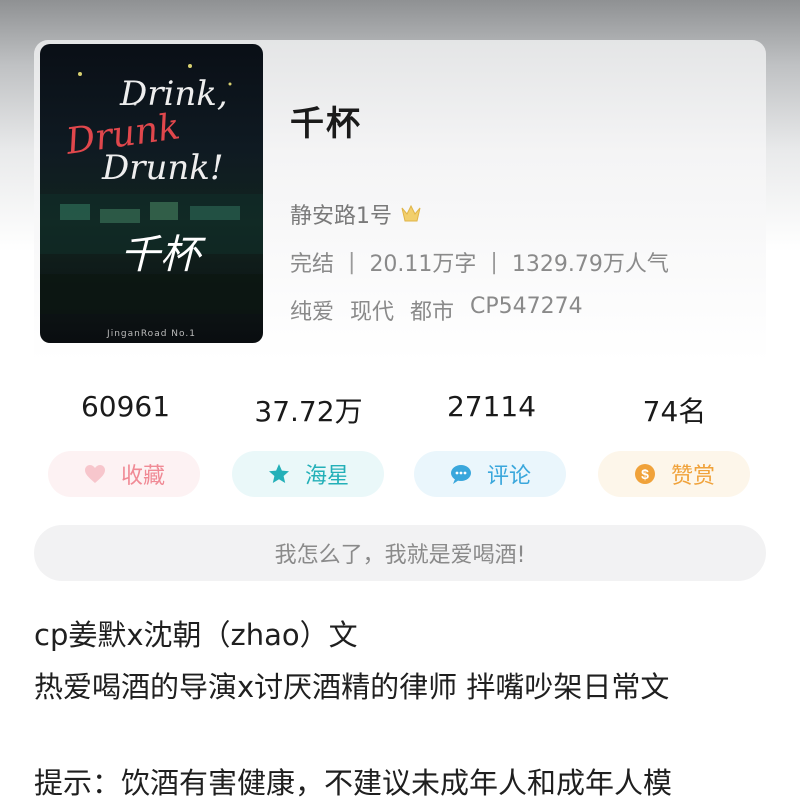 This screenshot has height=802, width=800. Describe the element at coordinates (94, 474) in the screenshot. I see `heart-icon` at that location.